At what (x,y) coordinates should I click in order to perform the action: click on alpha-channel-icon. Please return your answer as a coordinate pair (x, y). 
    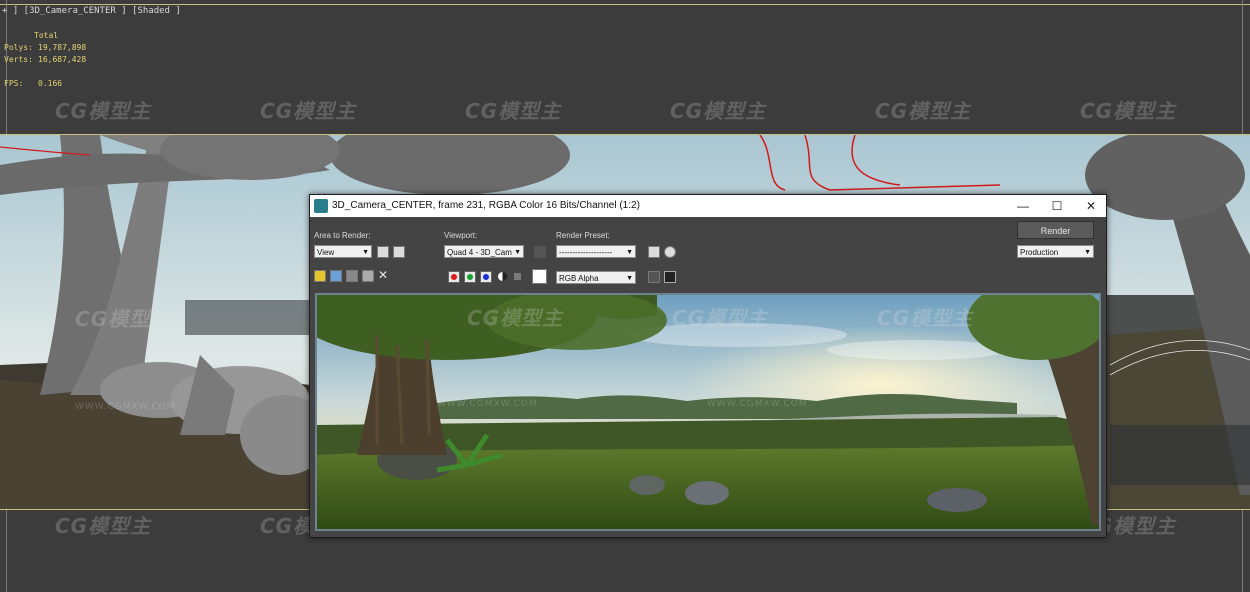
    Looking at the image, I should click on (502, 276).